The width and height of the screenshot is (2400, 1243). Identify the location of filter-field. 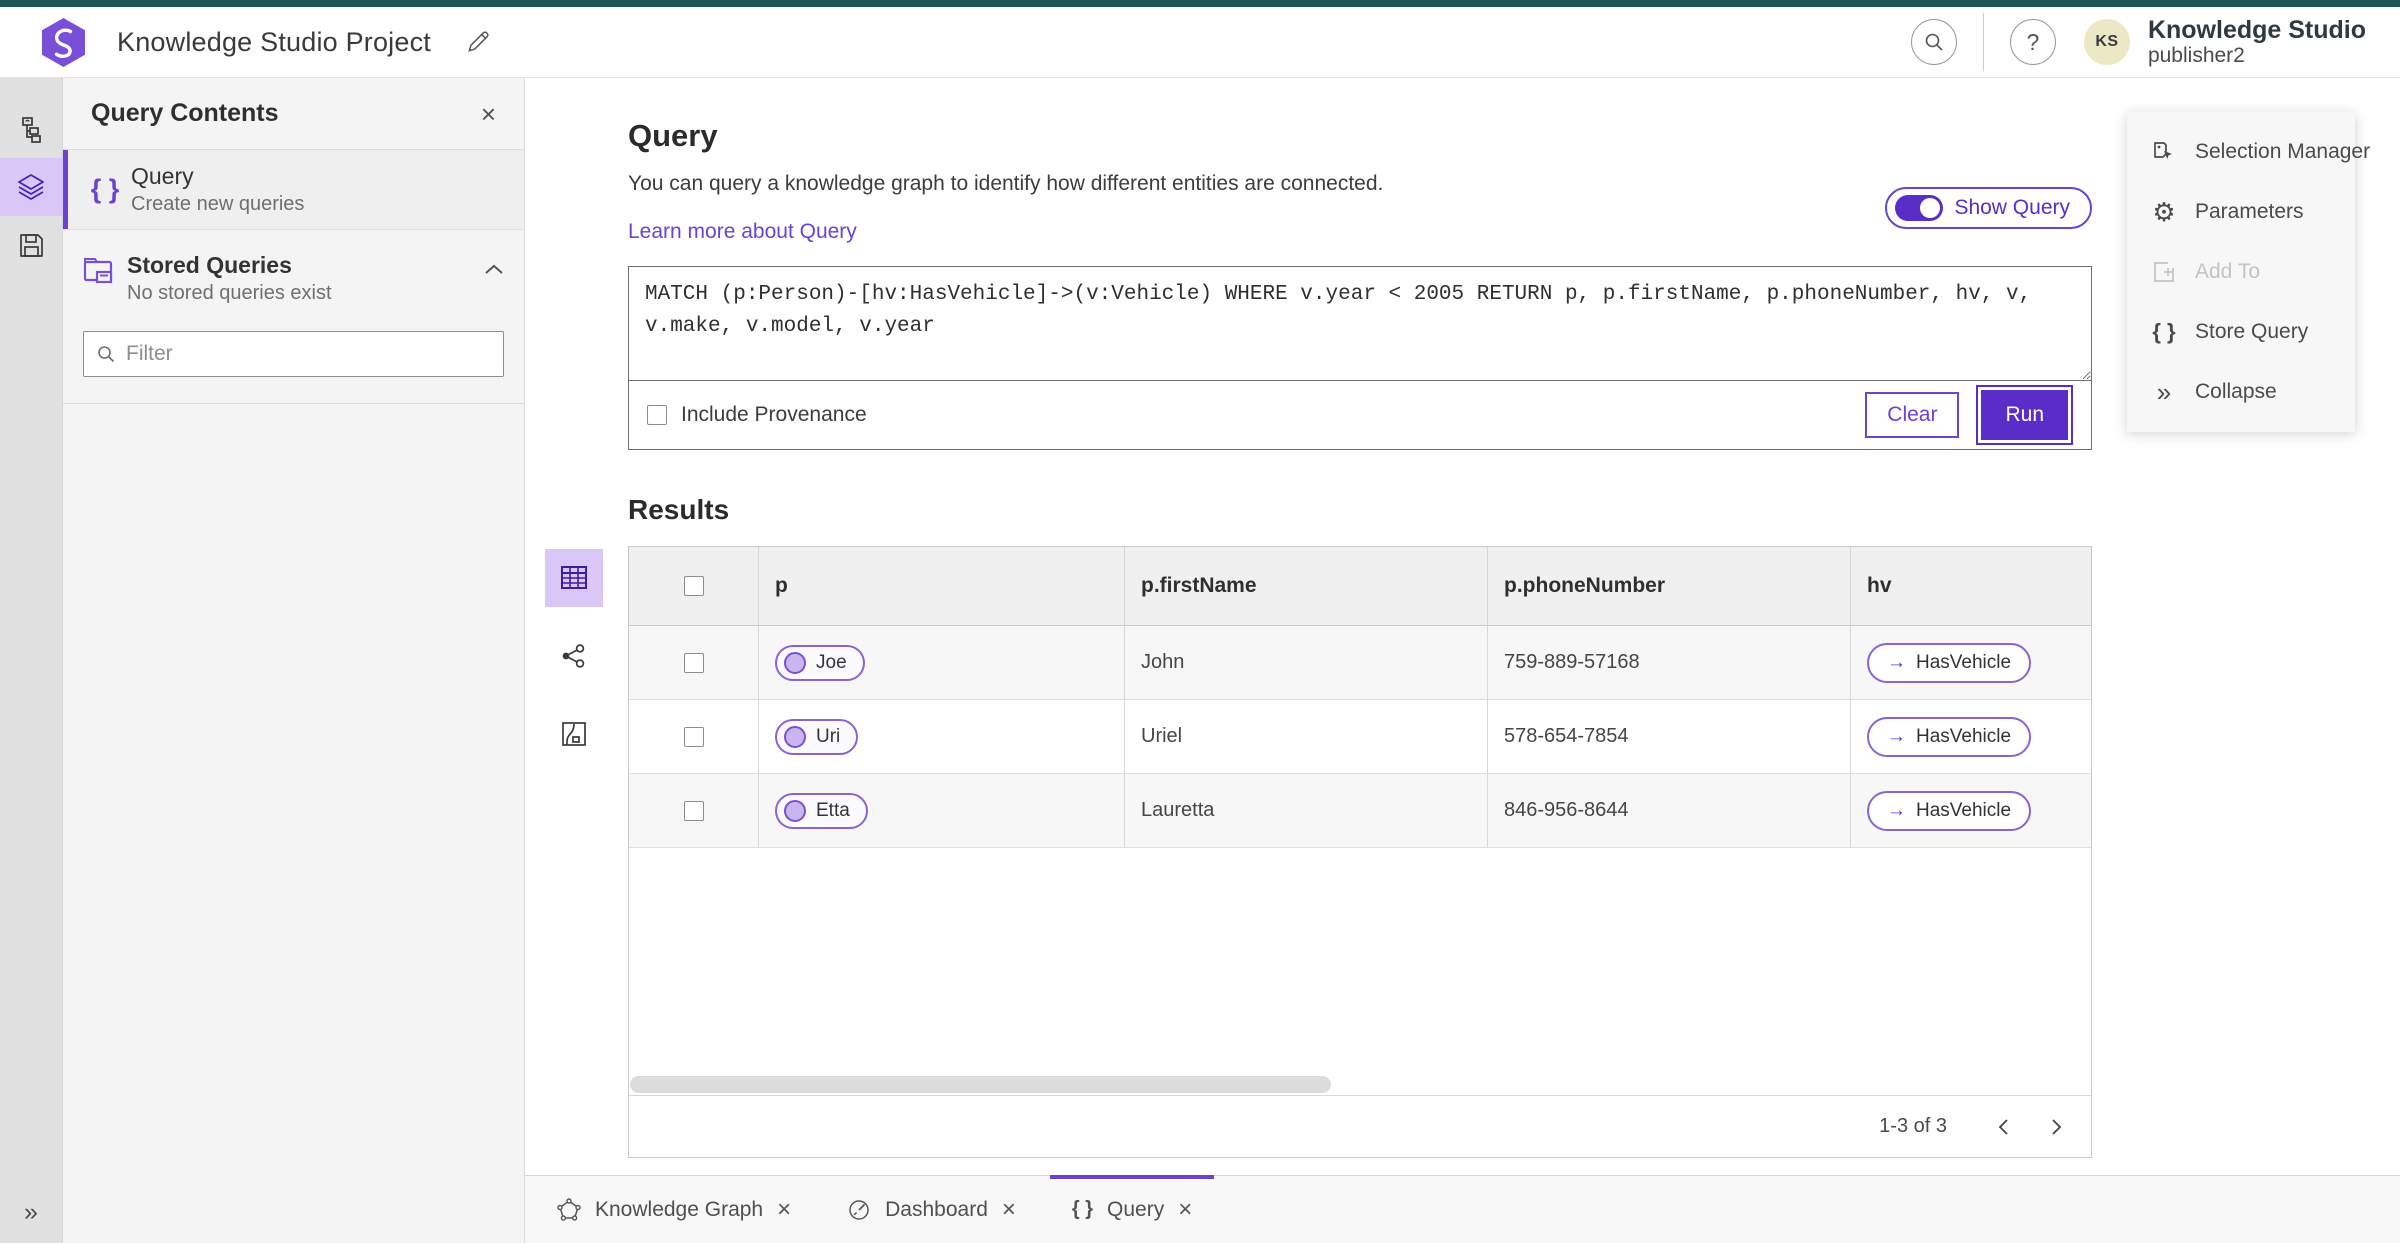
(293, 354).